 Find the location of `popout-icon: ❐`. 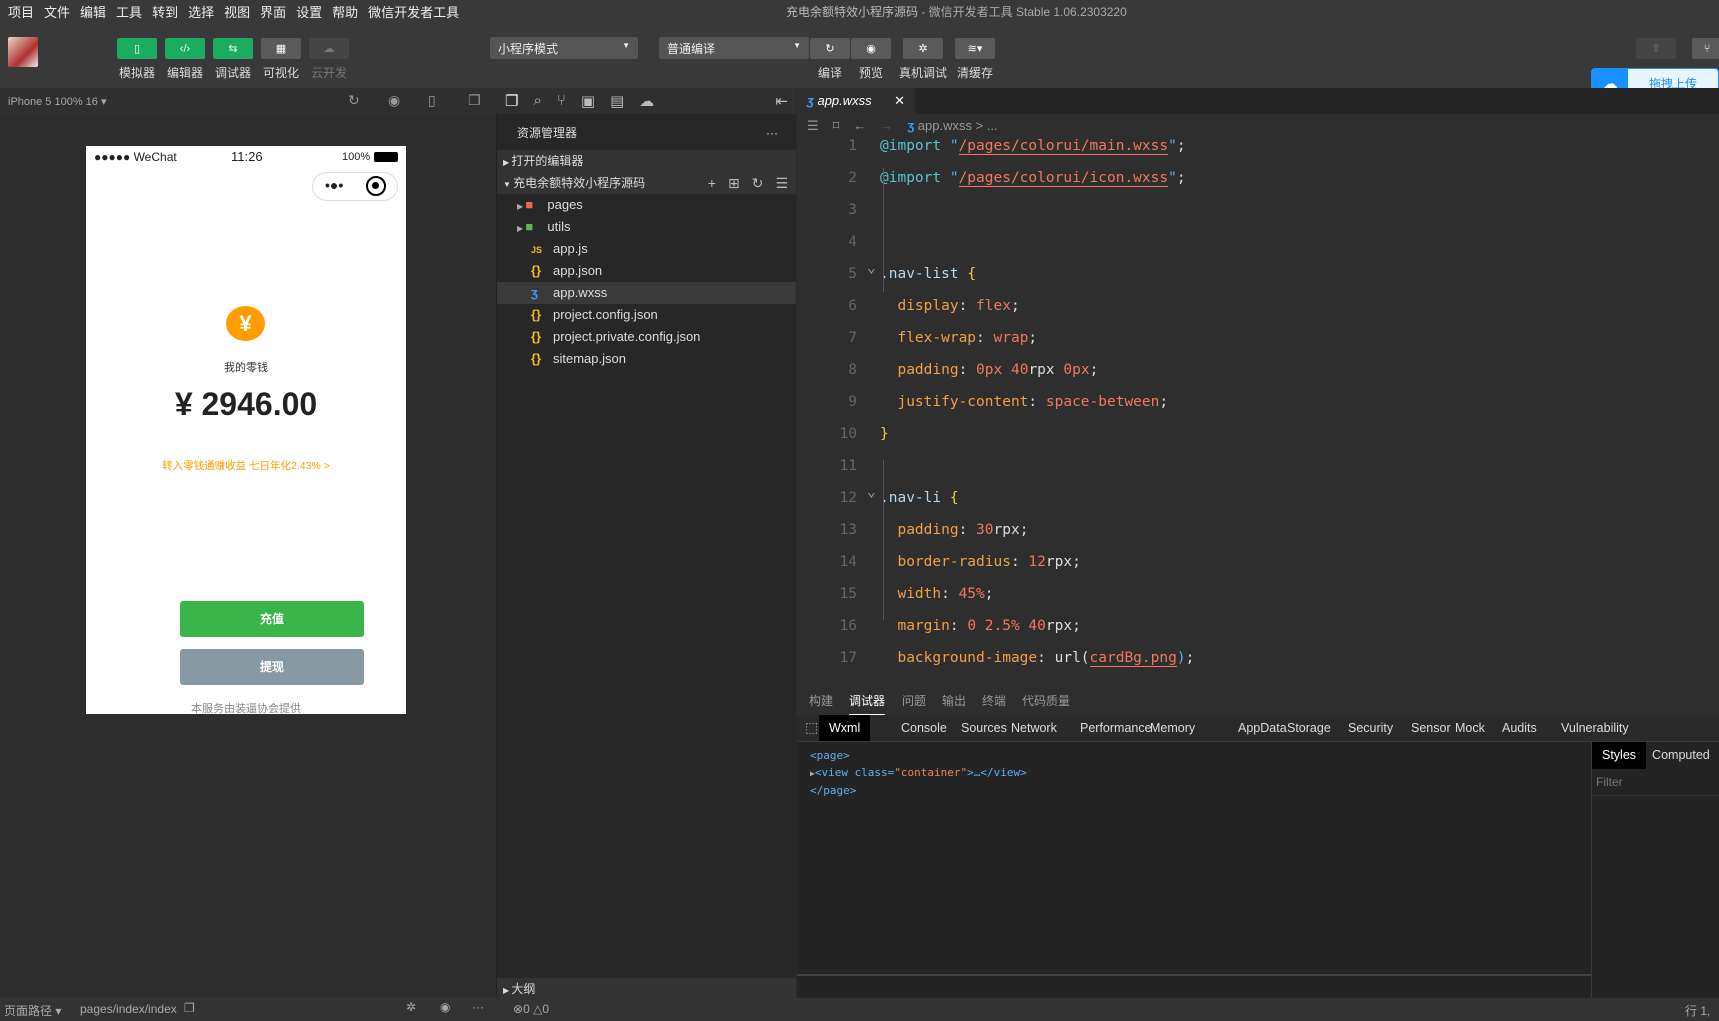

popout-icon: ❐ is located at coordinates (474, 100).